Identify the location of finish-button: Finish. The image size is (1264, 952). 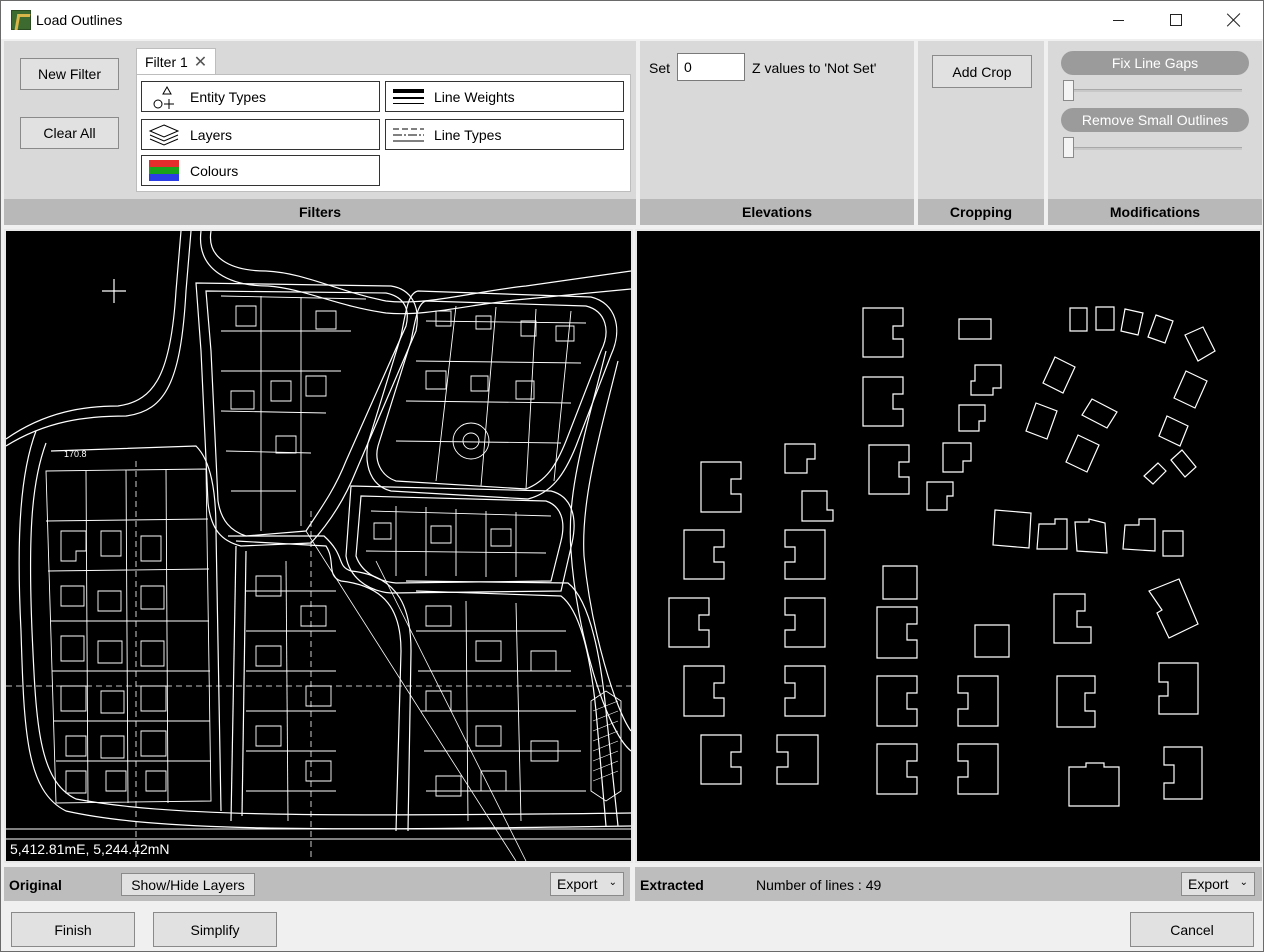
(73, 929).